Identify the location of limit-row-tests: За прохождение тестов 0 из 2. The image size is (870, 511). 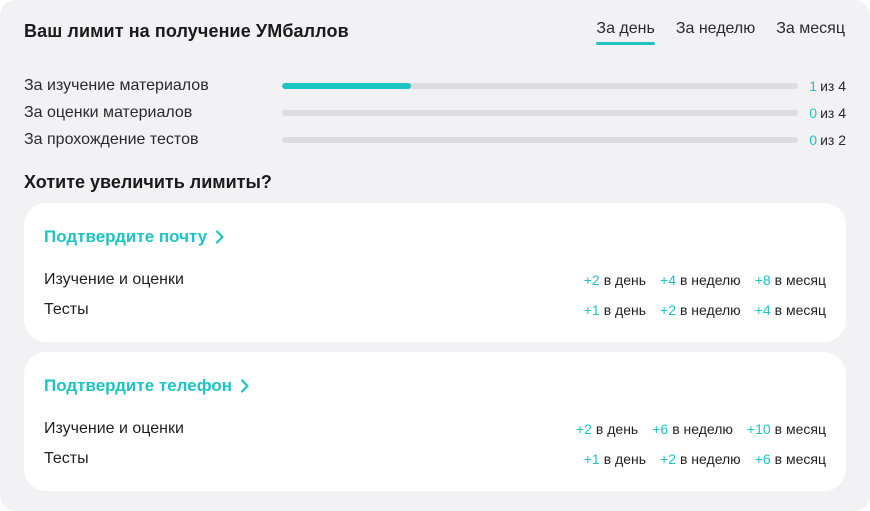
(435, 139).